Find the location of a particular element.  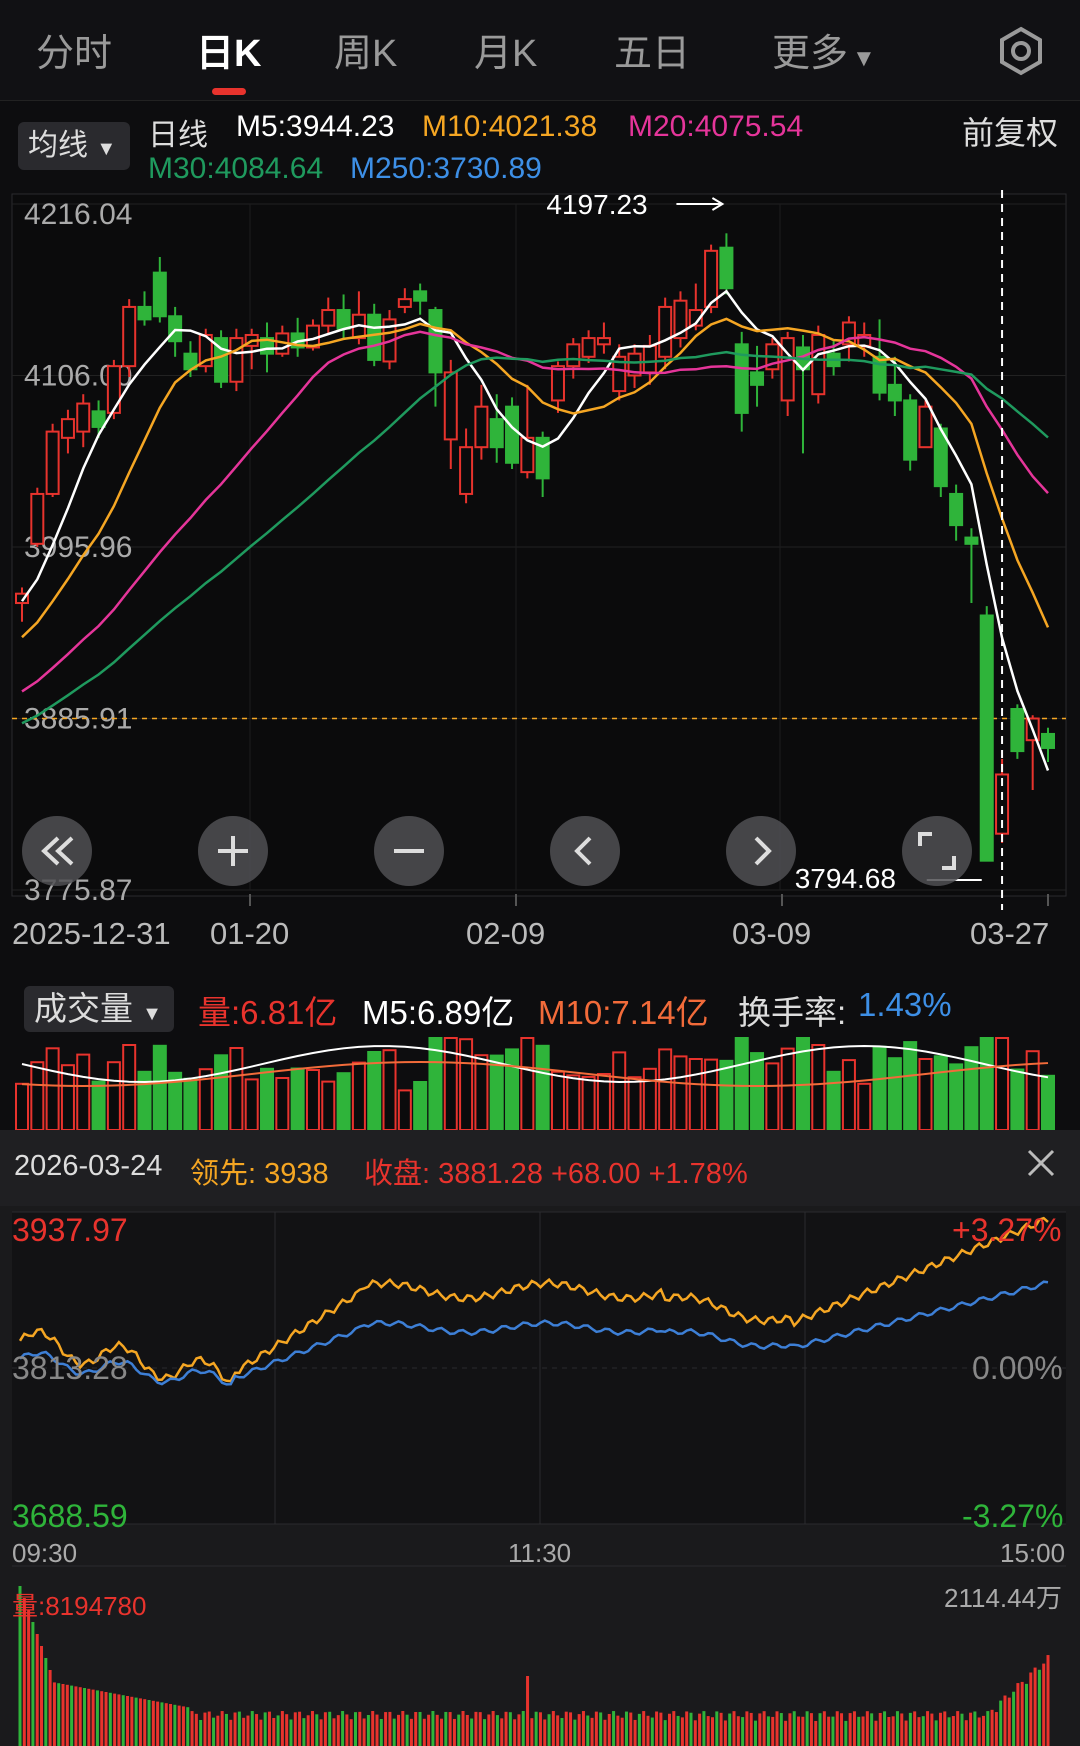

indicator-select: 均线 ▼ is located at coordinates (74, 146).